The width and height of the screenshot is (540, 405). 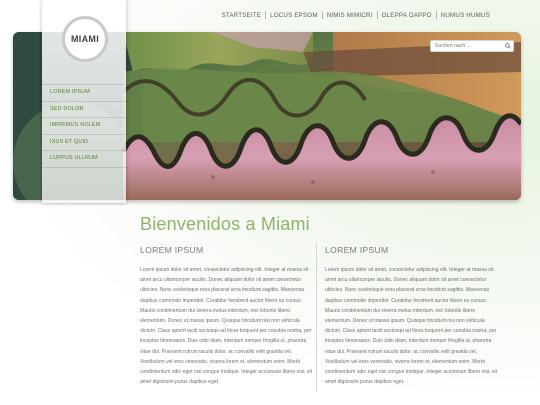 I want to click on nav-item-nimis-mimicri: NIMIS MIMICRI, so click(x=350, y=15).